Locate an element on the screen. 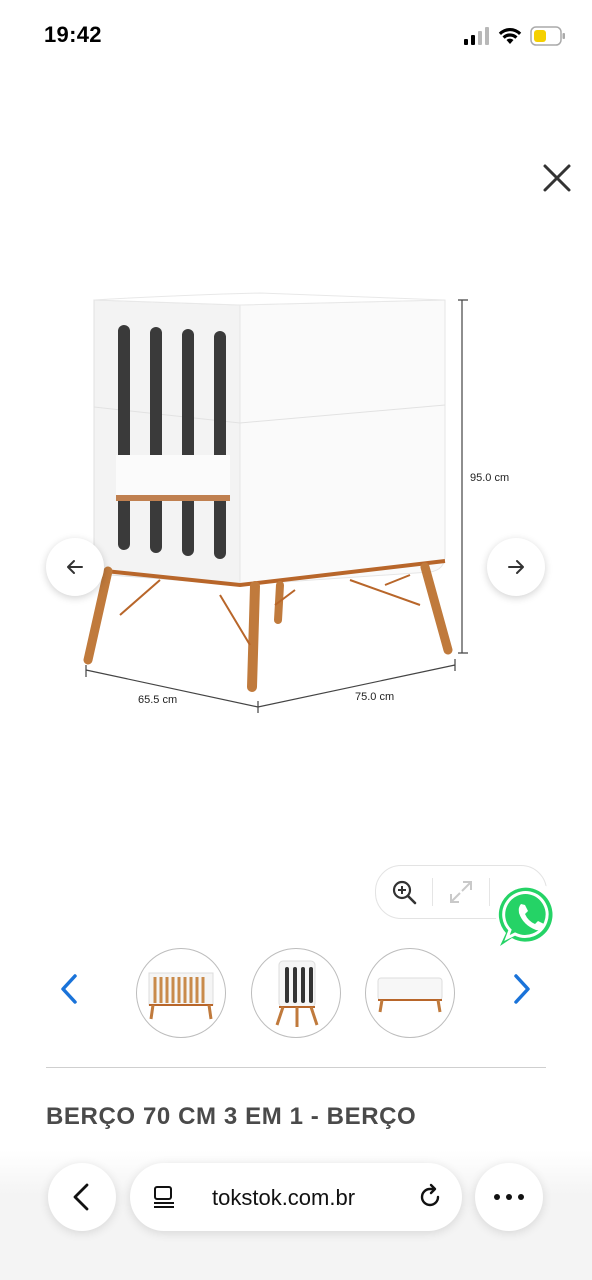 The width and height of the screenshot is (592, 1280). expand-icon is located at coordinates (461, 892).